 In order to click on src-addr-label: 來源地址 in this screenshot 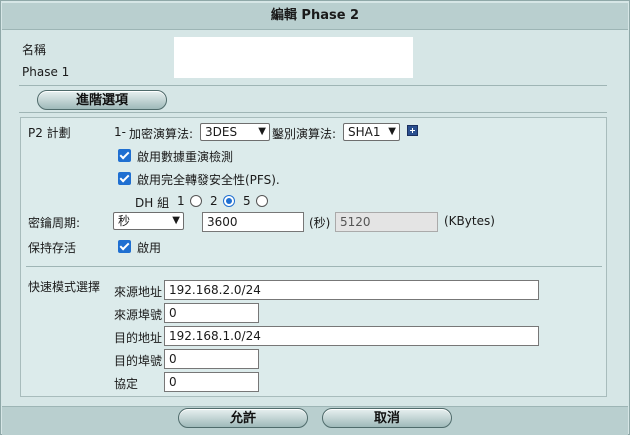, I will do `click(138, 292)`.